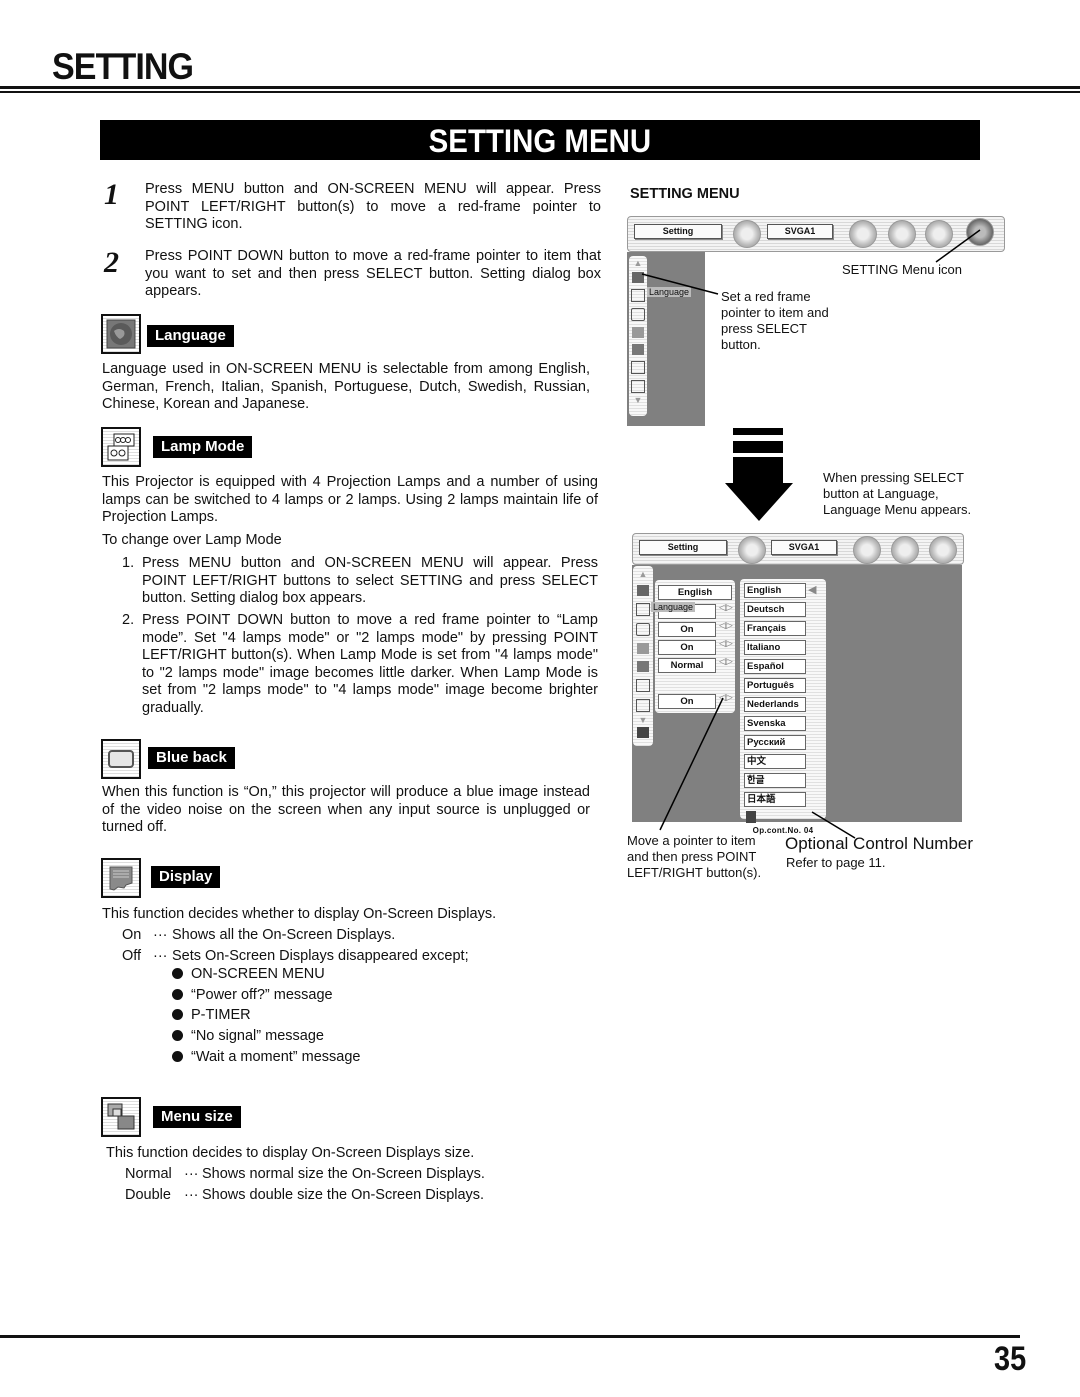 This screenshot has height=1397, width=1080. Describe the element at coordinates (775, 666) in the screenshot. I see `language-option: Español` at that location.